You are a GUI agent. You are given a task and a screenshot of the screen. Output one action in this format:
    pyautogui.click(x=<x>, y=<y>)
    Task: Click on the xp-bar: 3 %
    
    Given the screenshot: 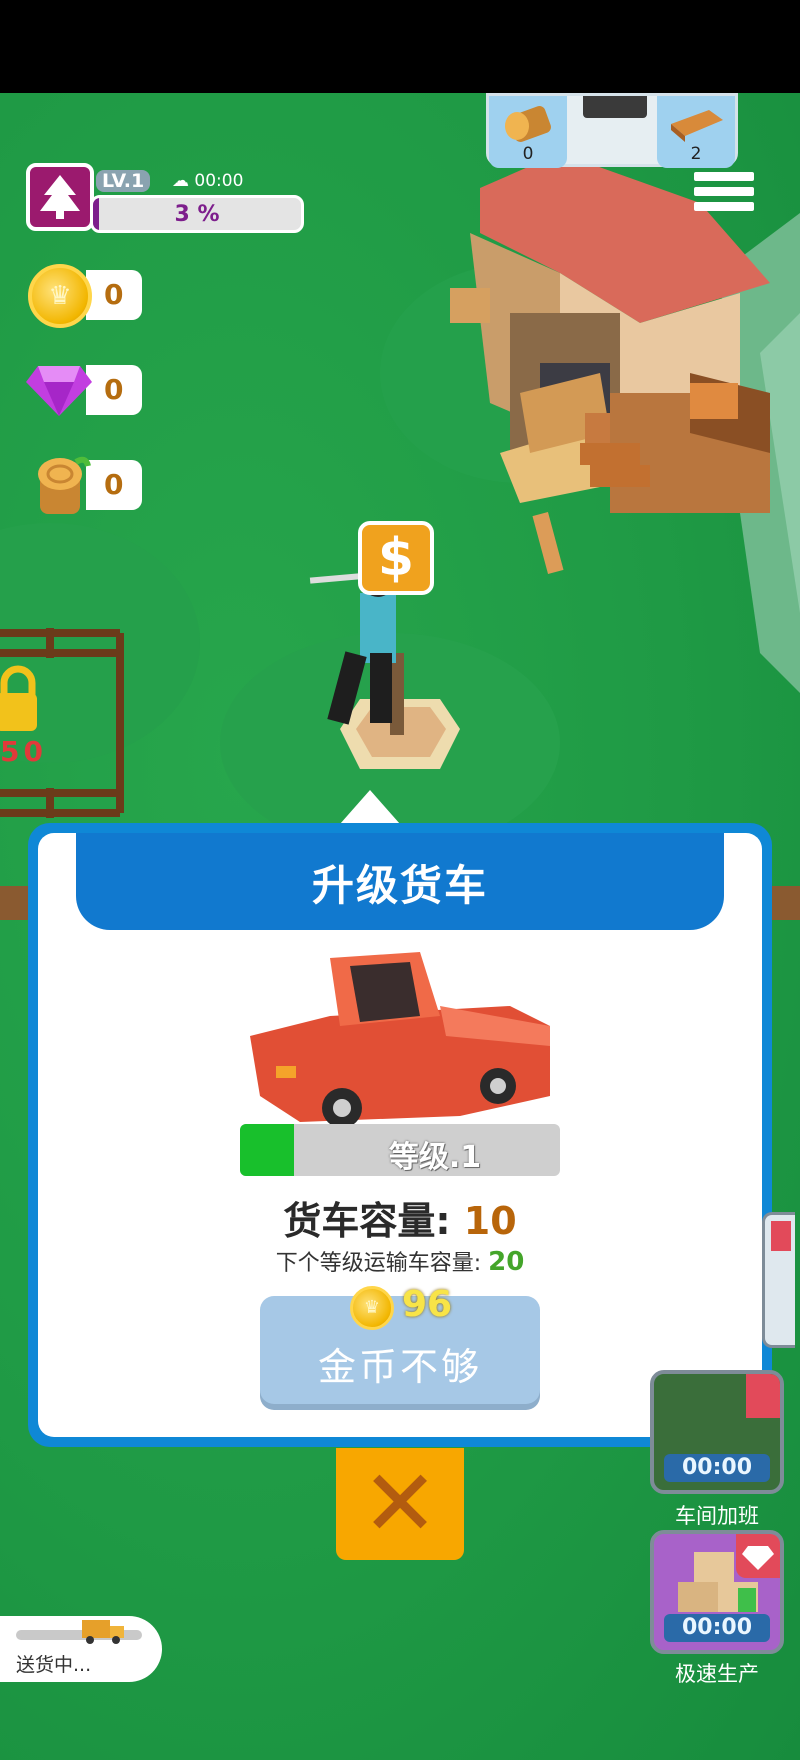 What is the action you would take?
    pyautogui.click(x=197, y=214)
    